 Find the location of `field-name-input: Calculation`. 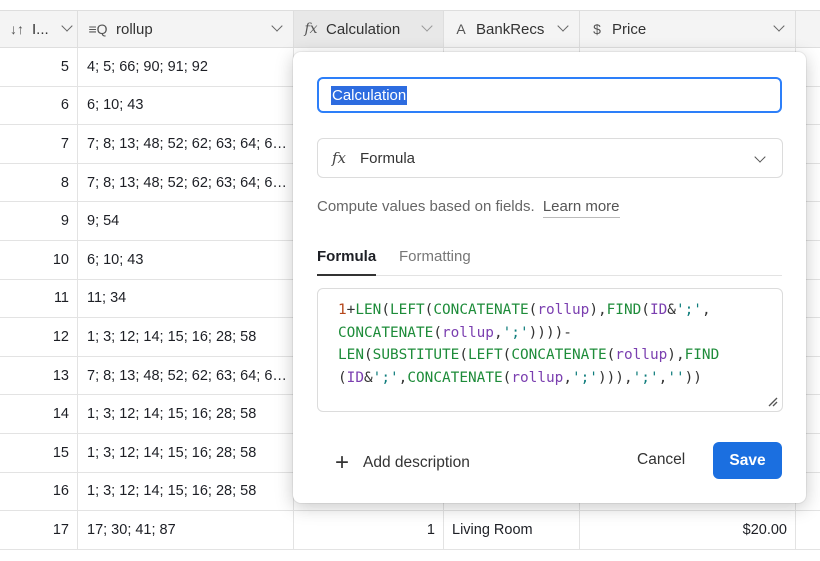

field-name-input: Calculation is located at coordinates (549, 95).